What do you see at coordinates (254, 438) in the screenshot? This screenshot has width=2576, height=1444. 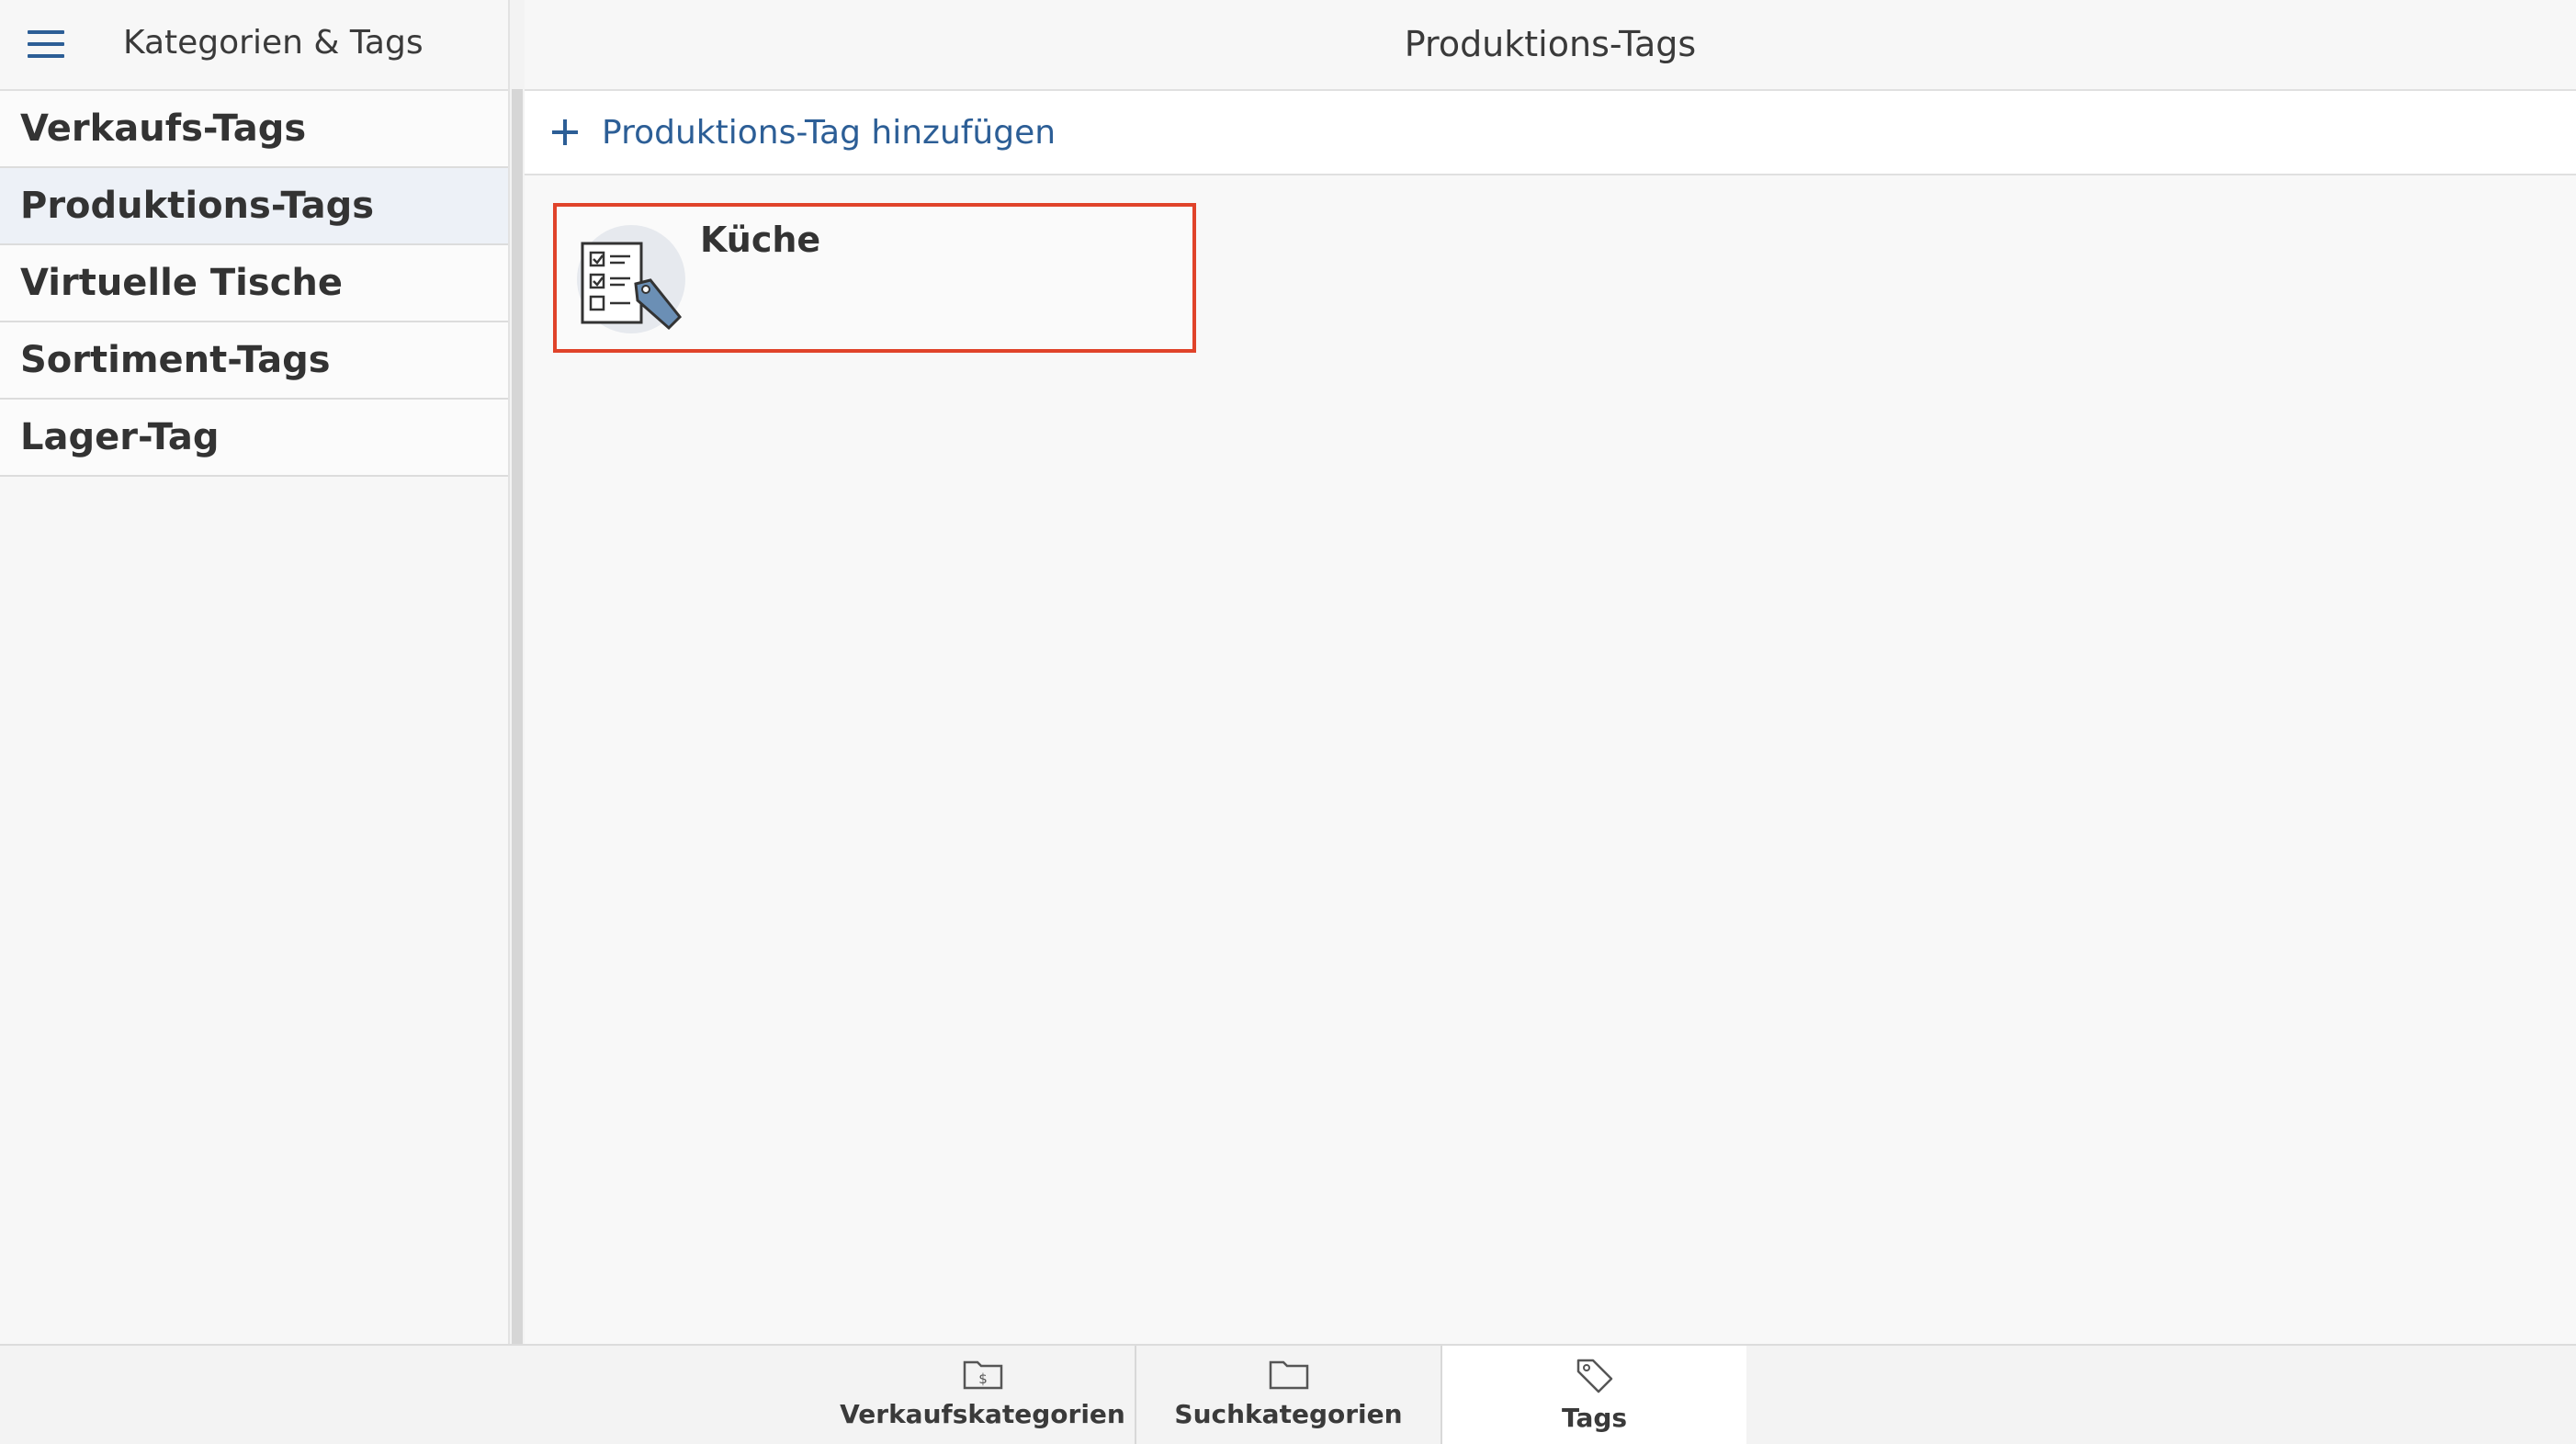 I see `sidebar-item-lager-tag: Lager-Tag` at bounding box center [254, 438].